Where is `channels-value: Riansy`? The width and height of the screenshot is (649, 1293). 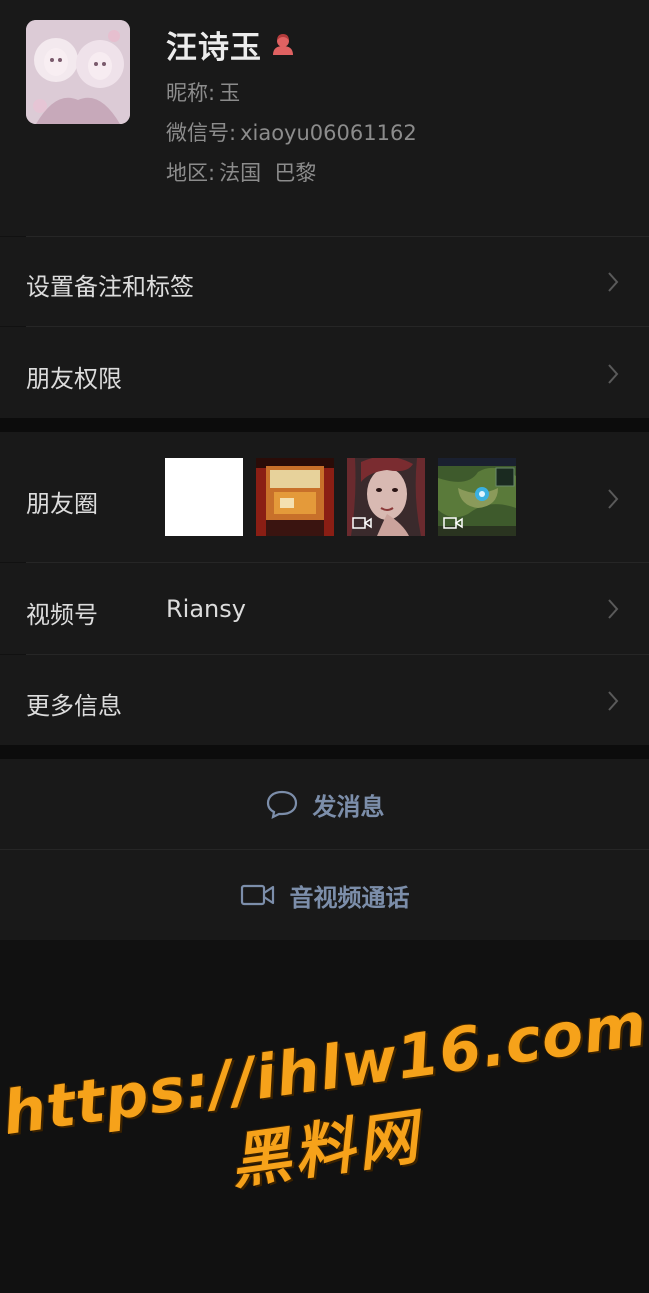
channels-value: Riansy is located at coordinates (206, 609).